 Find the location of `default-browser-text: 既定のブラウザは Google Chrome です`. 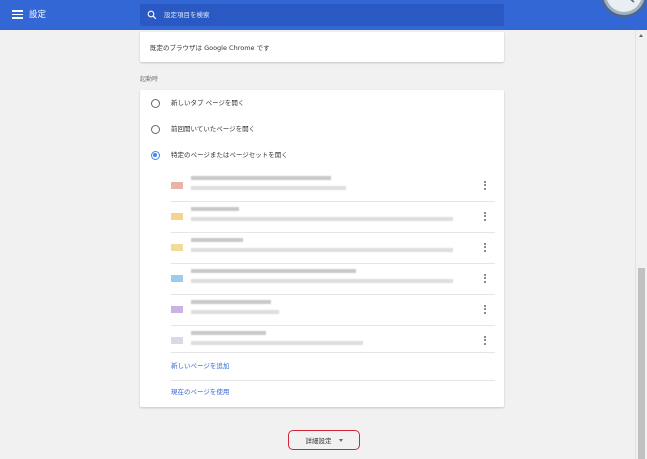

default-browser-text: 既定のブラウザは Google Chrome です is located at coordinates (210, 48).